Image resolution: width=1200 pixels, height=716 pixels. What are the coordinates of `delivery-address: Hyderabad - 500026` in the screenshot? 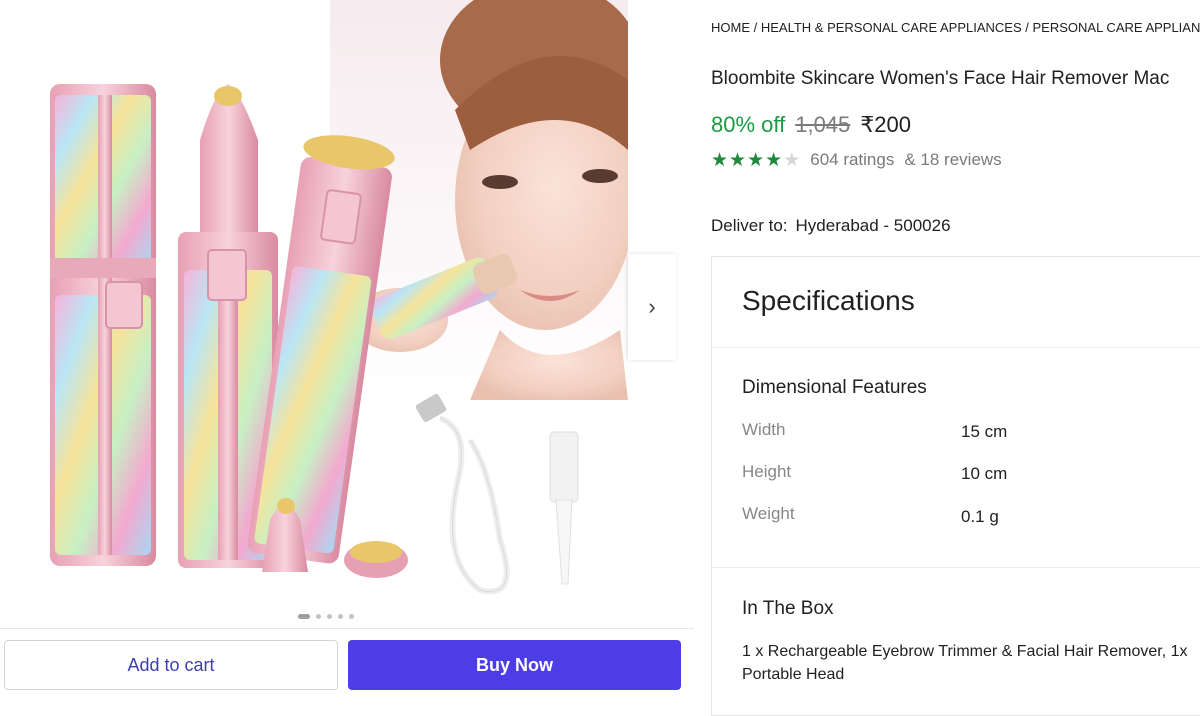 It's located at (873, 225).